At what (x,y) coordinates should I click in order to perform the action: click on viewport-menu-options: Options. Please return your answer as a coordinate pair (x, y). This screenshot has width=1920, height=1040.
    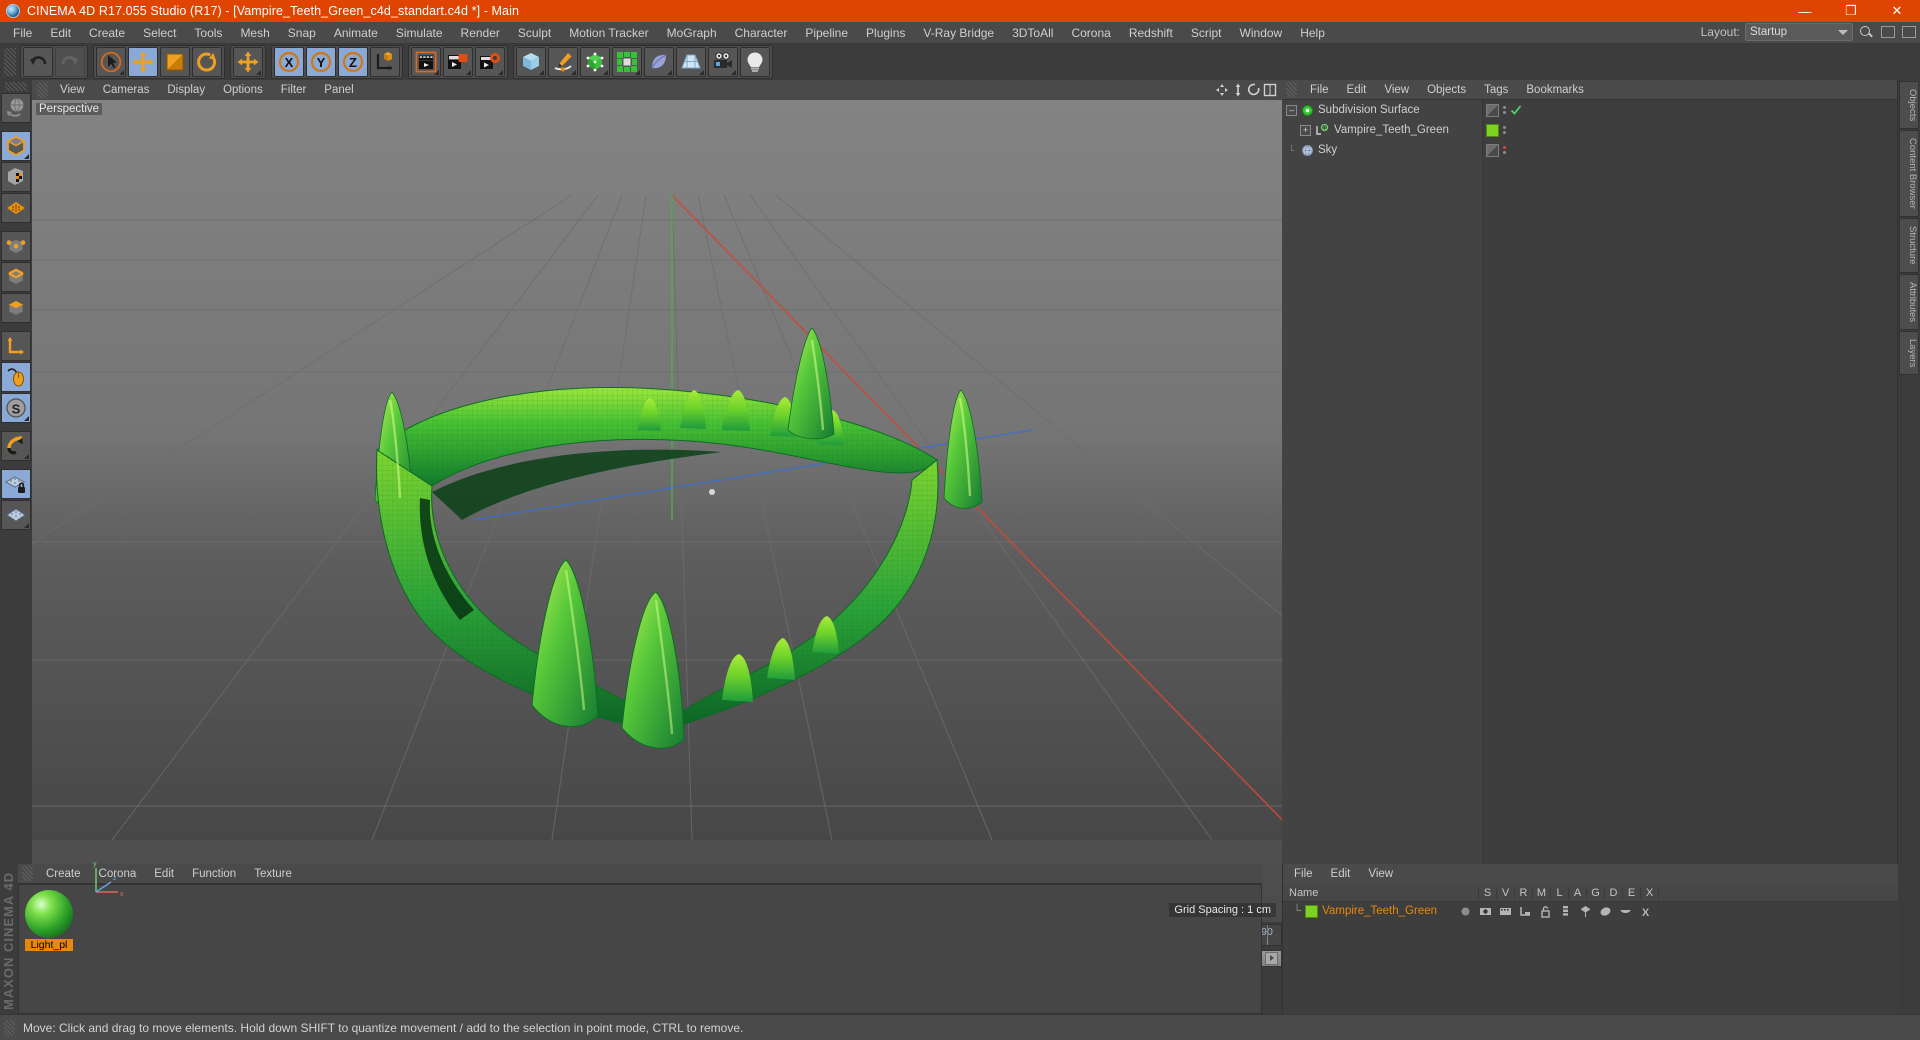
    Looking at the image, I should click on (243, 90).